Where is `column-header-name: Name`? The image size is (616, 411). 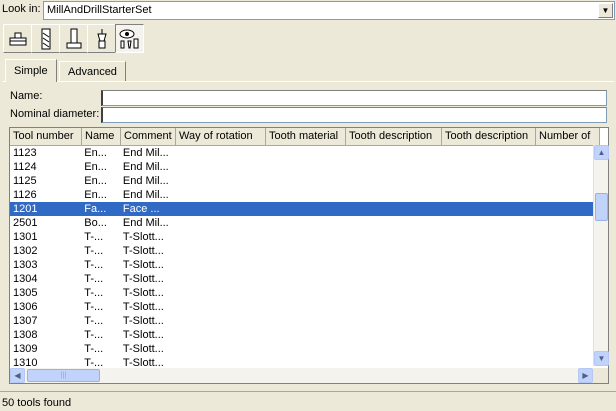 column-header-name: Name is located at coordinates (101, 137).